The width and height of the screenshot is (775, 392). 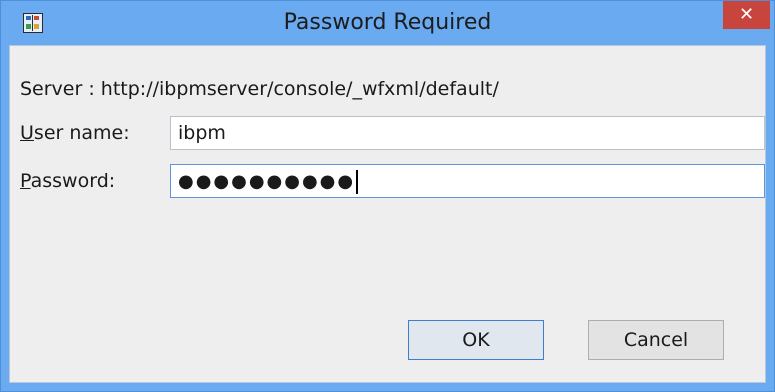 What do you see at coordinates (267, 181) in the screenshot?
I see `password-masked-value: ●●●●●●●●●●` at bounding box center [267, 181].